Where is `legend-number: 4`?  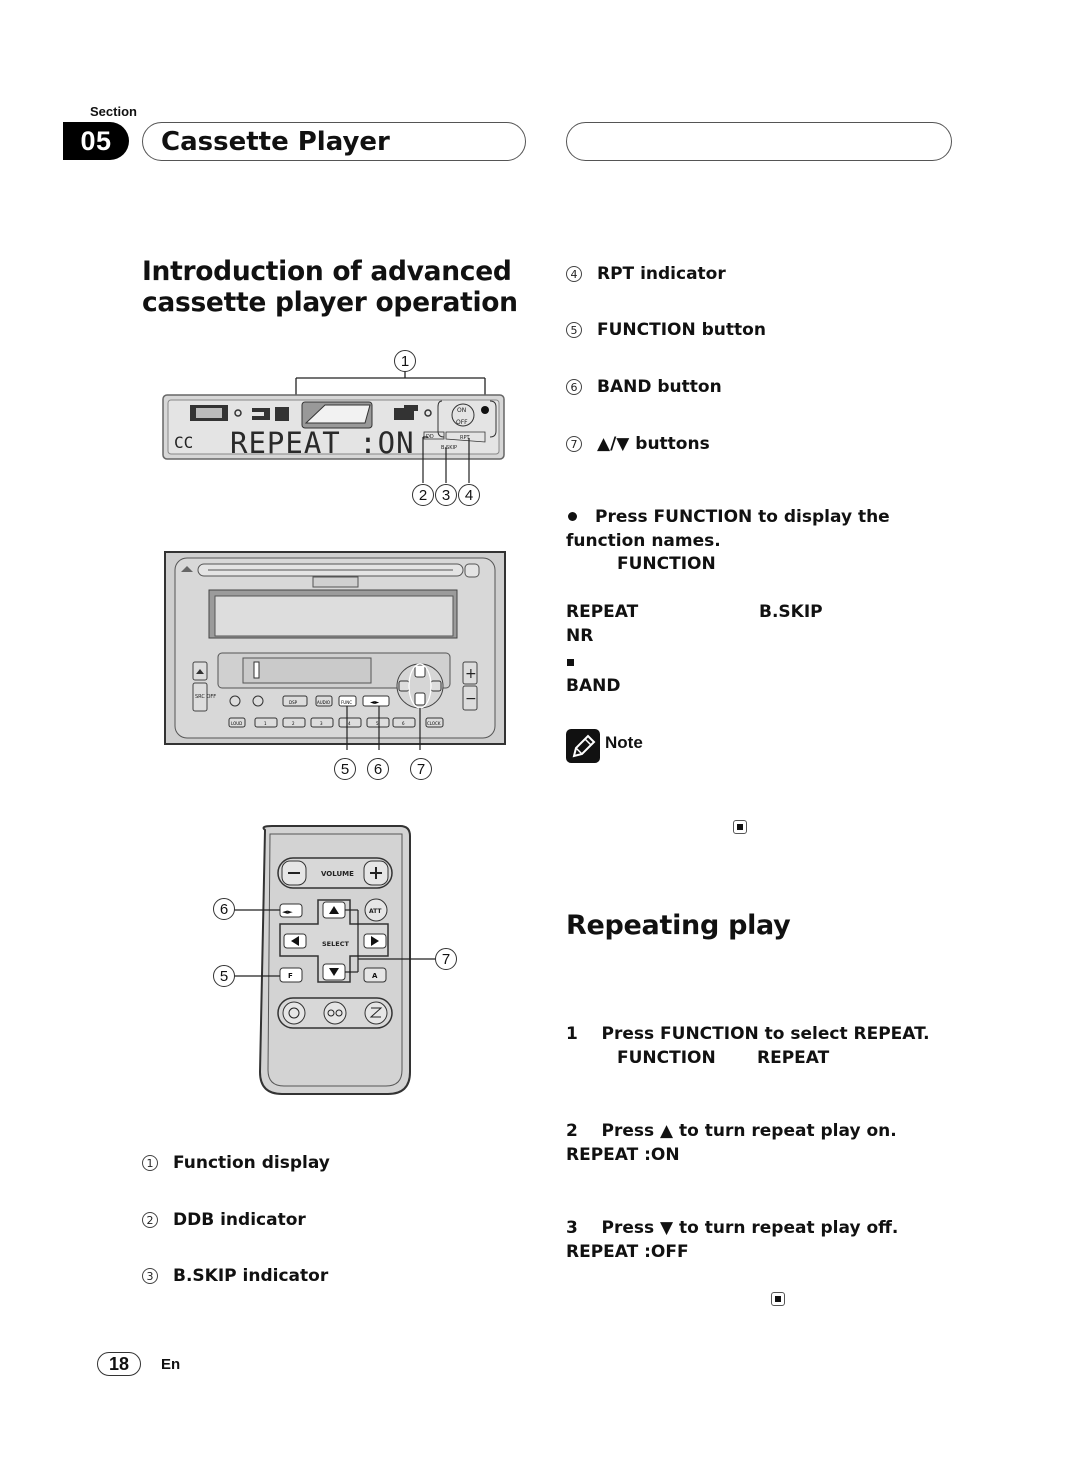 legend-number: 4 is located at coordinates (574, 274).